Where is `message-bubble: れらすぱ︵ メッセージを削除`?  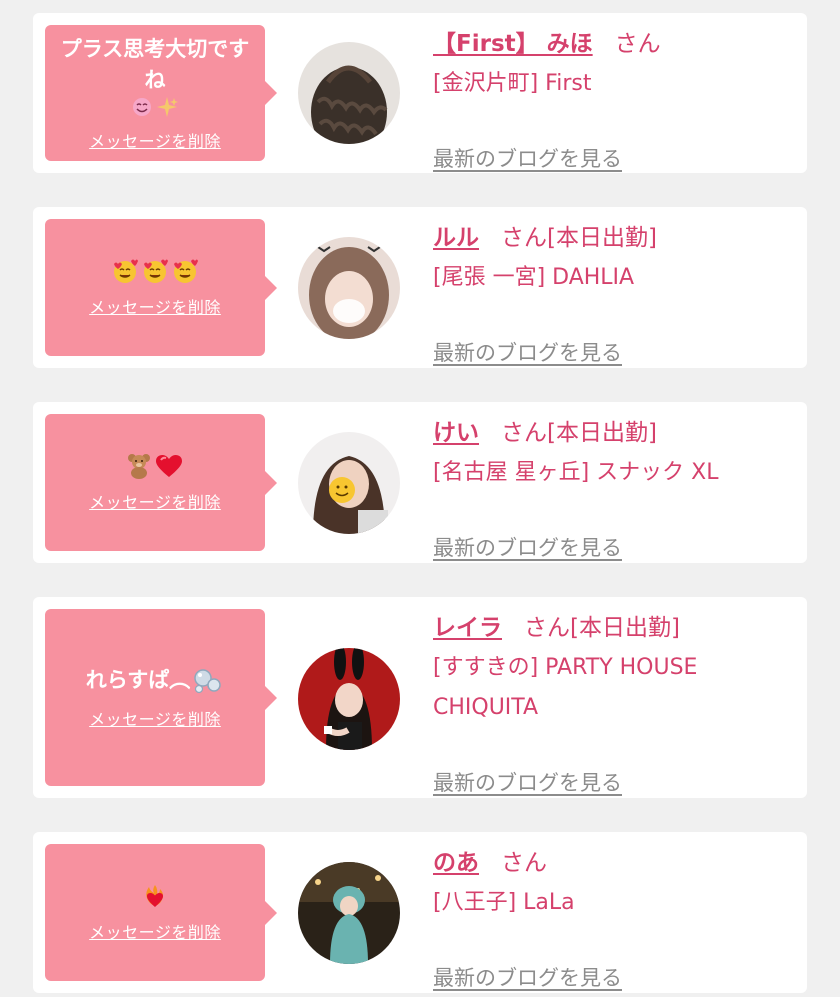 message-bubble: れらすぱ︵ メッセージを削除 is located at coordinates (161, 697).